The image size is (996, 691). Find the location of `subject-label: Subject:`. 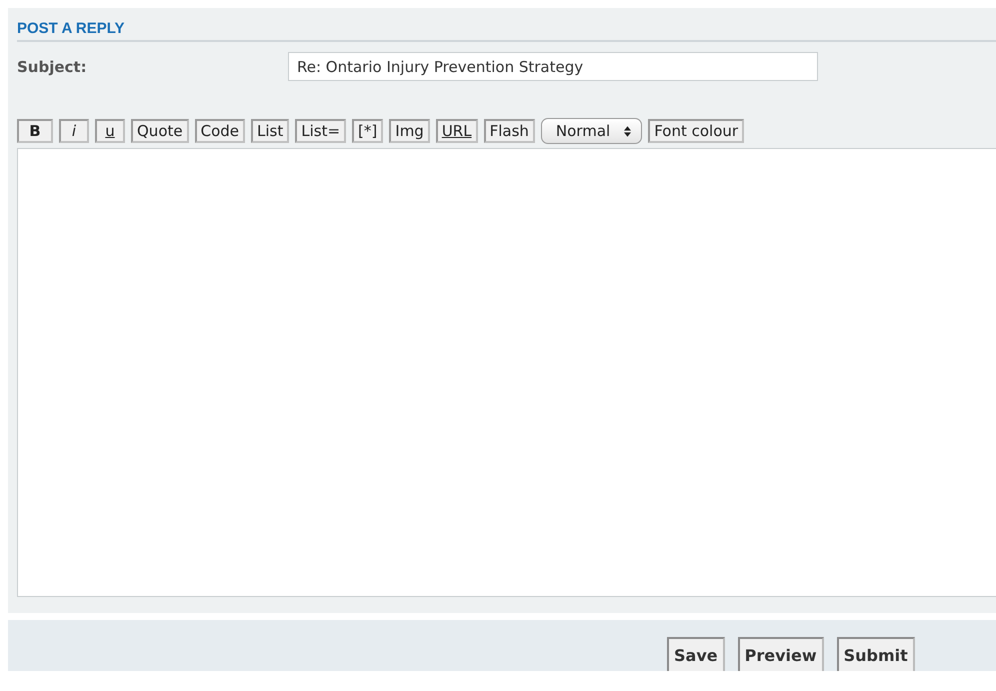

subject-label: Subject: is located at coordinates (52, 68).